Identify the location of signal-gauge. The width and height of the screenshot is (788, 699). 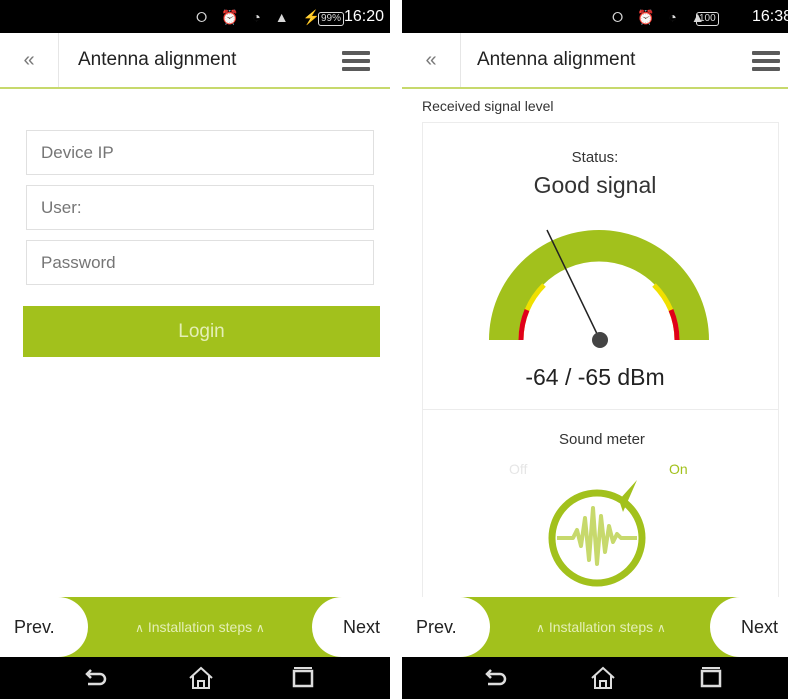
(599, 288).